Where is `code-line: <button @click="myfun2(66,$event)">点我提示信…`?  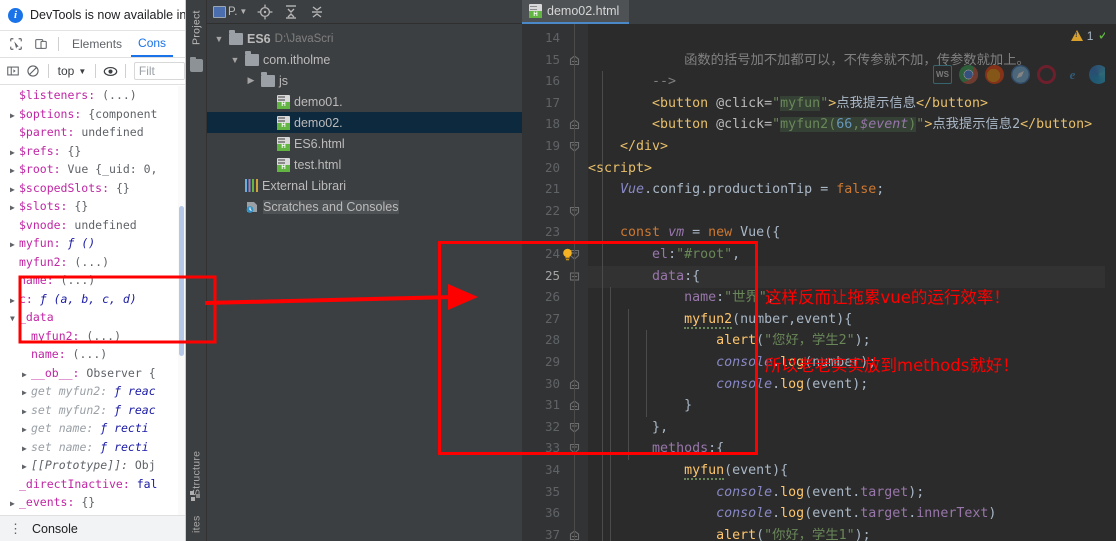 code-line: <button @click="myfun2(66,$event)">点我提示信… is located at coordinates (840, 125).